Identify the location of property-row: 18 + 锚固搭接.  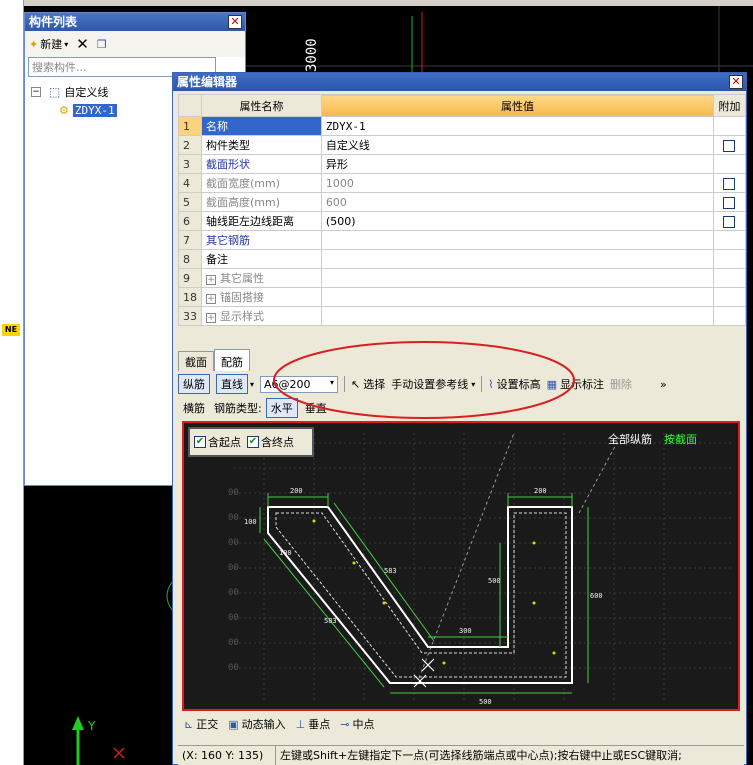
(462, 297).